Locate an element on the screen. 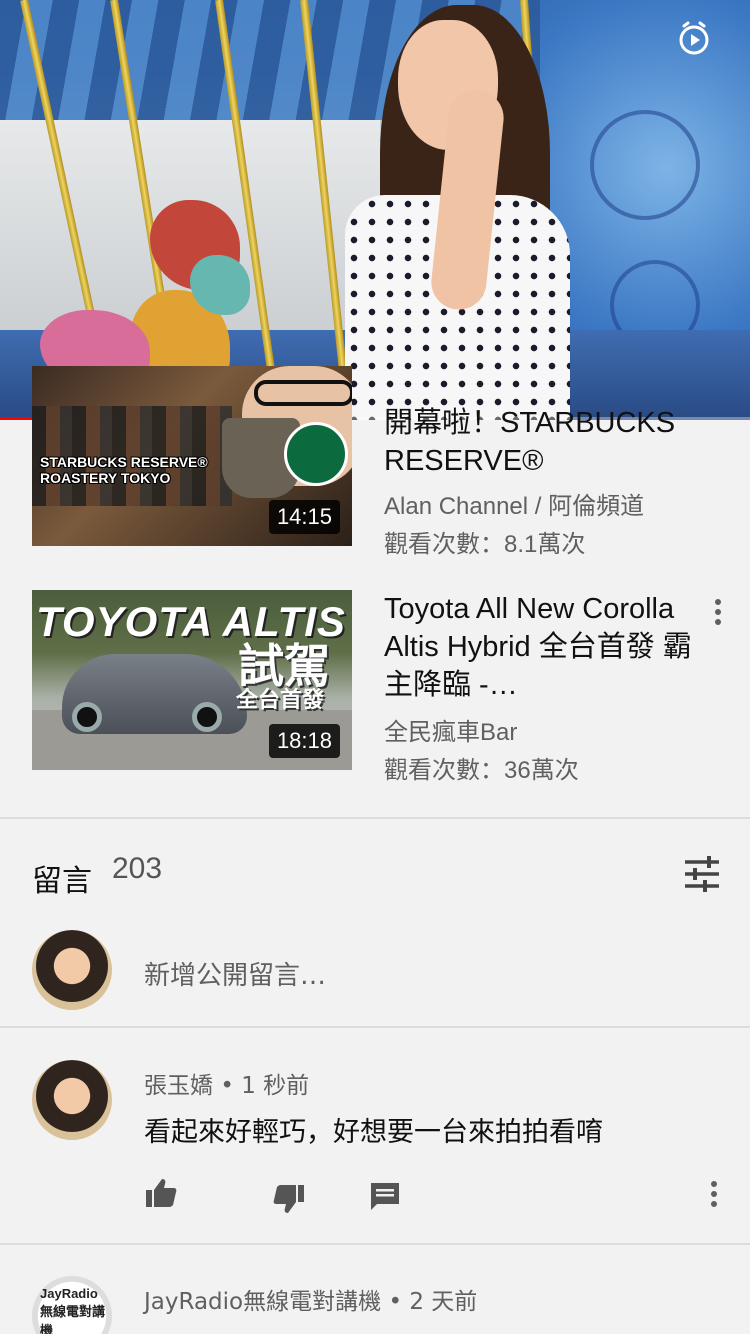  video-duration: 18:18 is located at coordinates (304, 741).